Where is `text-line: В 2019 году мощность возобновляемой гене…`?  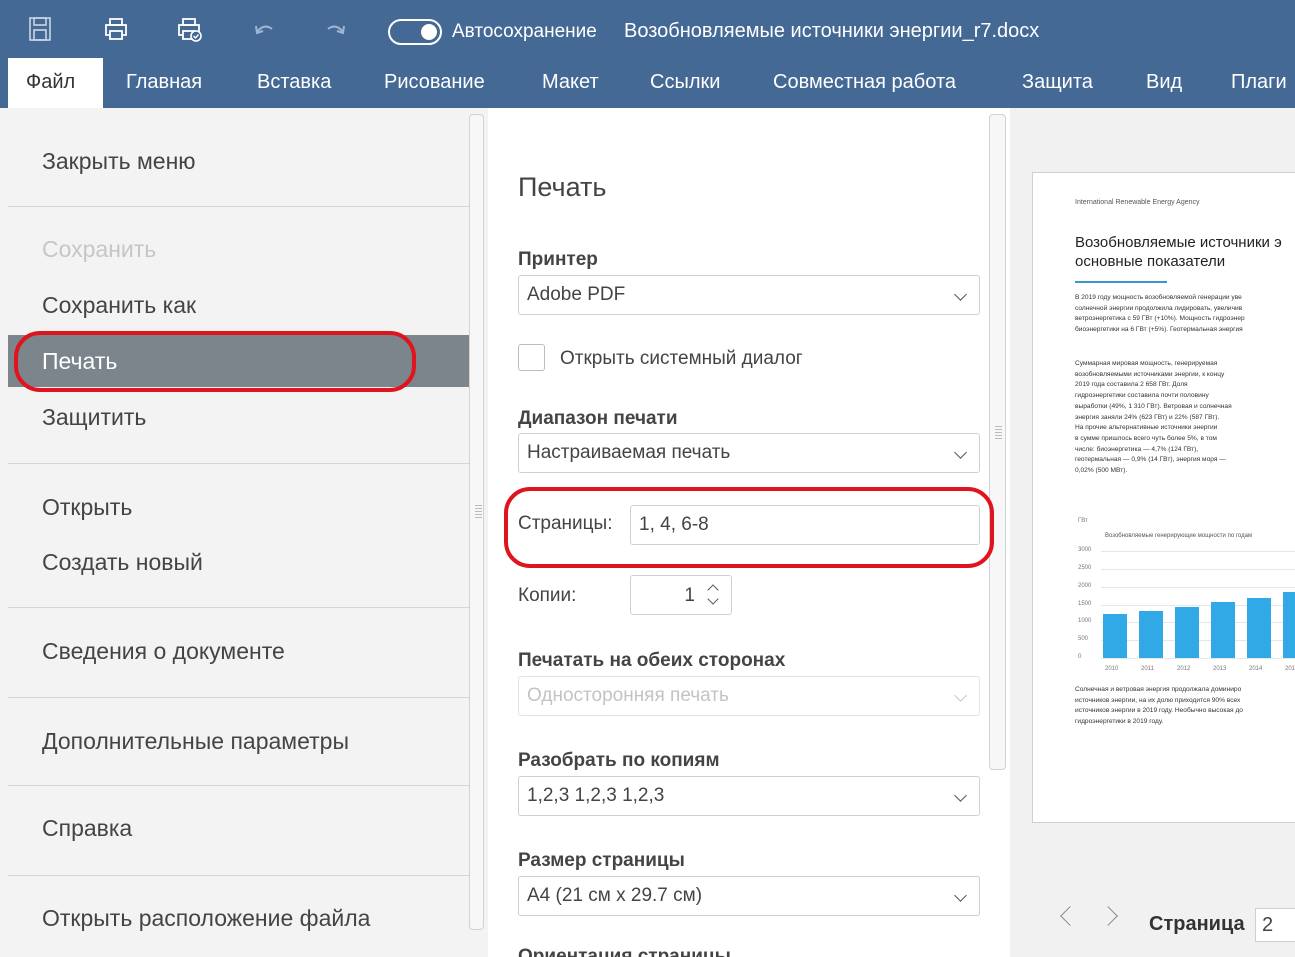
text-line: В 2019 году мощность возобновляемой гене… is located at coordinates (1158, 297).